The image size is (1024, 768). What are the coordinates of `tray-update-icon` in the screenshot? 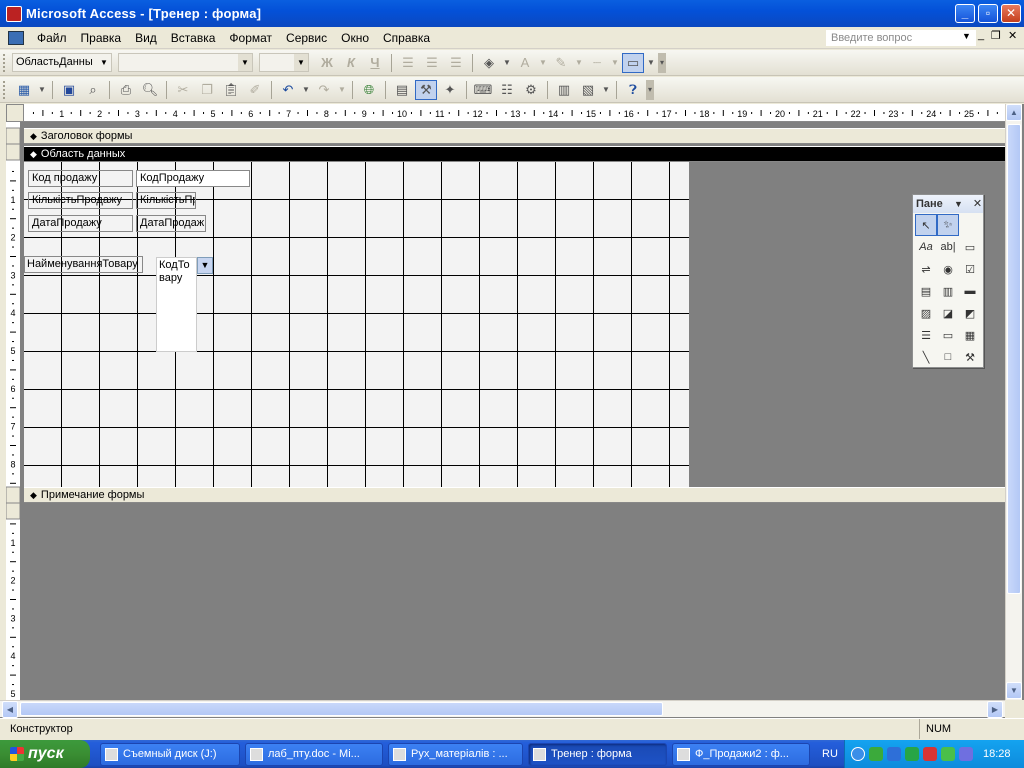 It's located at (948, 754).